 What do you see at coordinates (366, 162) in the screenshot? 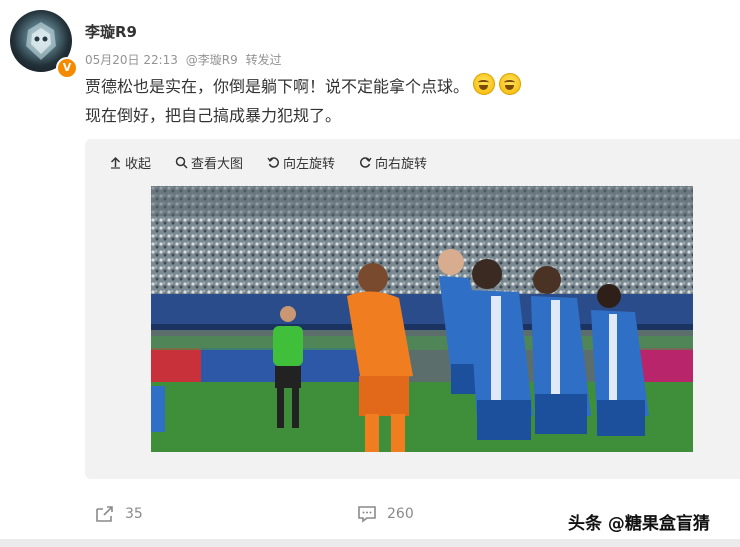
I see `rotate-right-icon` at bounding box center [366, 162].